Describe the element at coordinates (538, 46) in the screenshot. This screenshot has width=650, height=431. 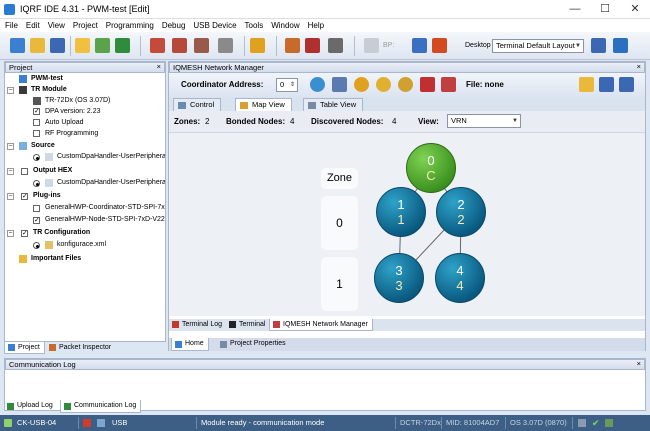
I see `desktop-layout-select: Terminal Default Layout ▼` at that location.